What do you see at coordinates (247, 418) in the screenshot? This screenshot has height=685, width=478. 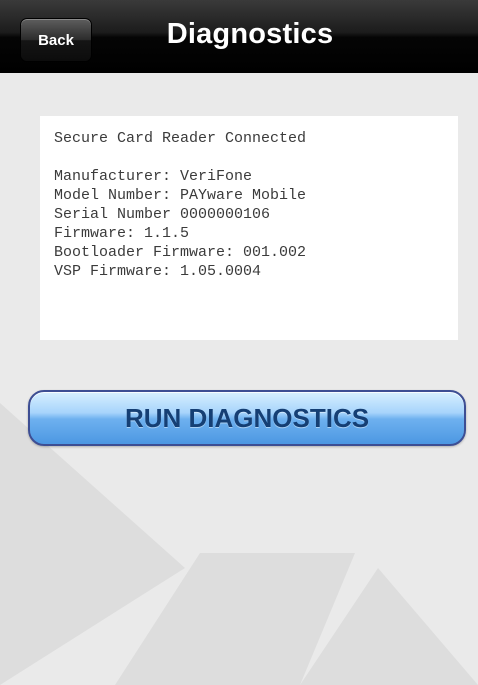 I see `run-diagnostics-button: RUN DIAGNOSTICS` at bounding box center [247, 418].